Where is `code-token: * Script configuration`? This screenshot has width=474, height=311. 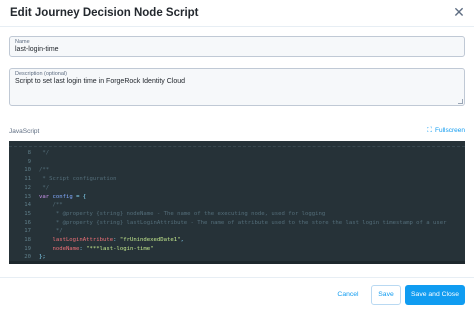
code-token: * Script configuration is located at coordinates (78, 179).